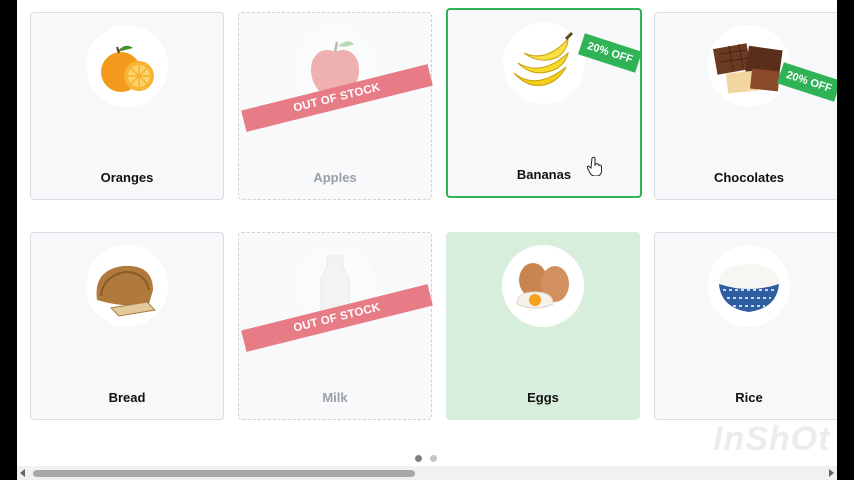 The image size is (854, 480). I want to click on watermark-logo: InShOt, so click(772, 439).